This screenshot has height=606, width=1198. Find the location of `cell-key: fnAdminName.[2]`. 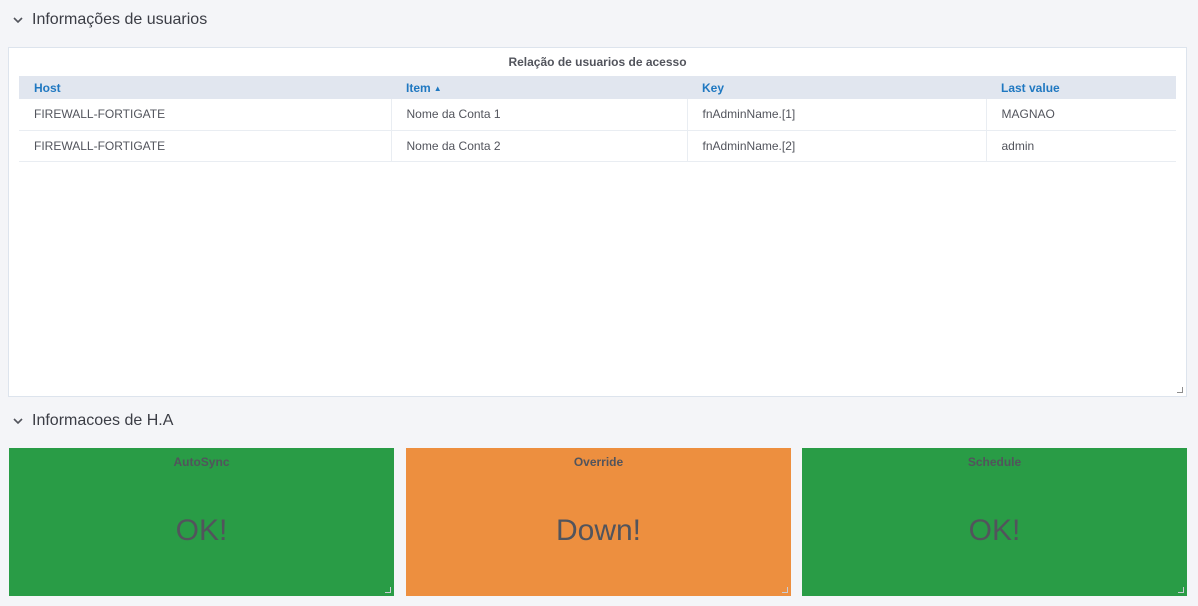

cell-key: fnAdminName.[2] is located at coordinates (836, 146).